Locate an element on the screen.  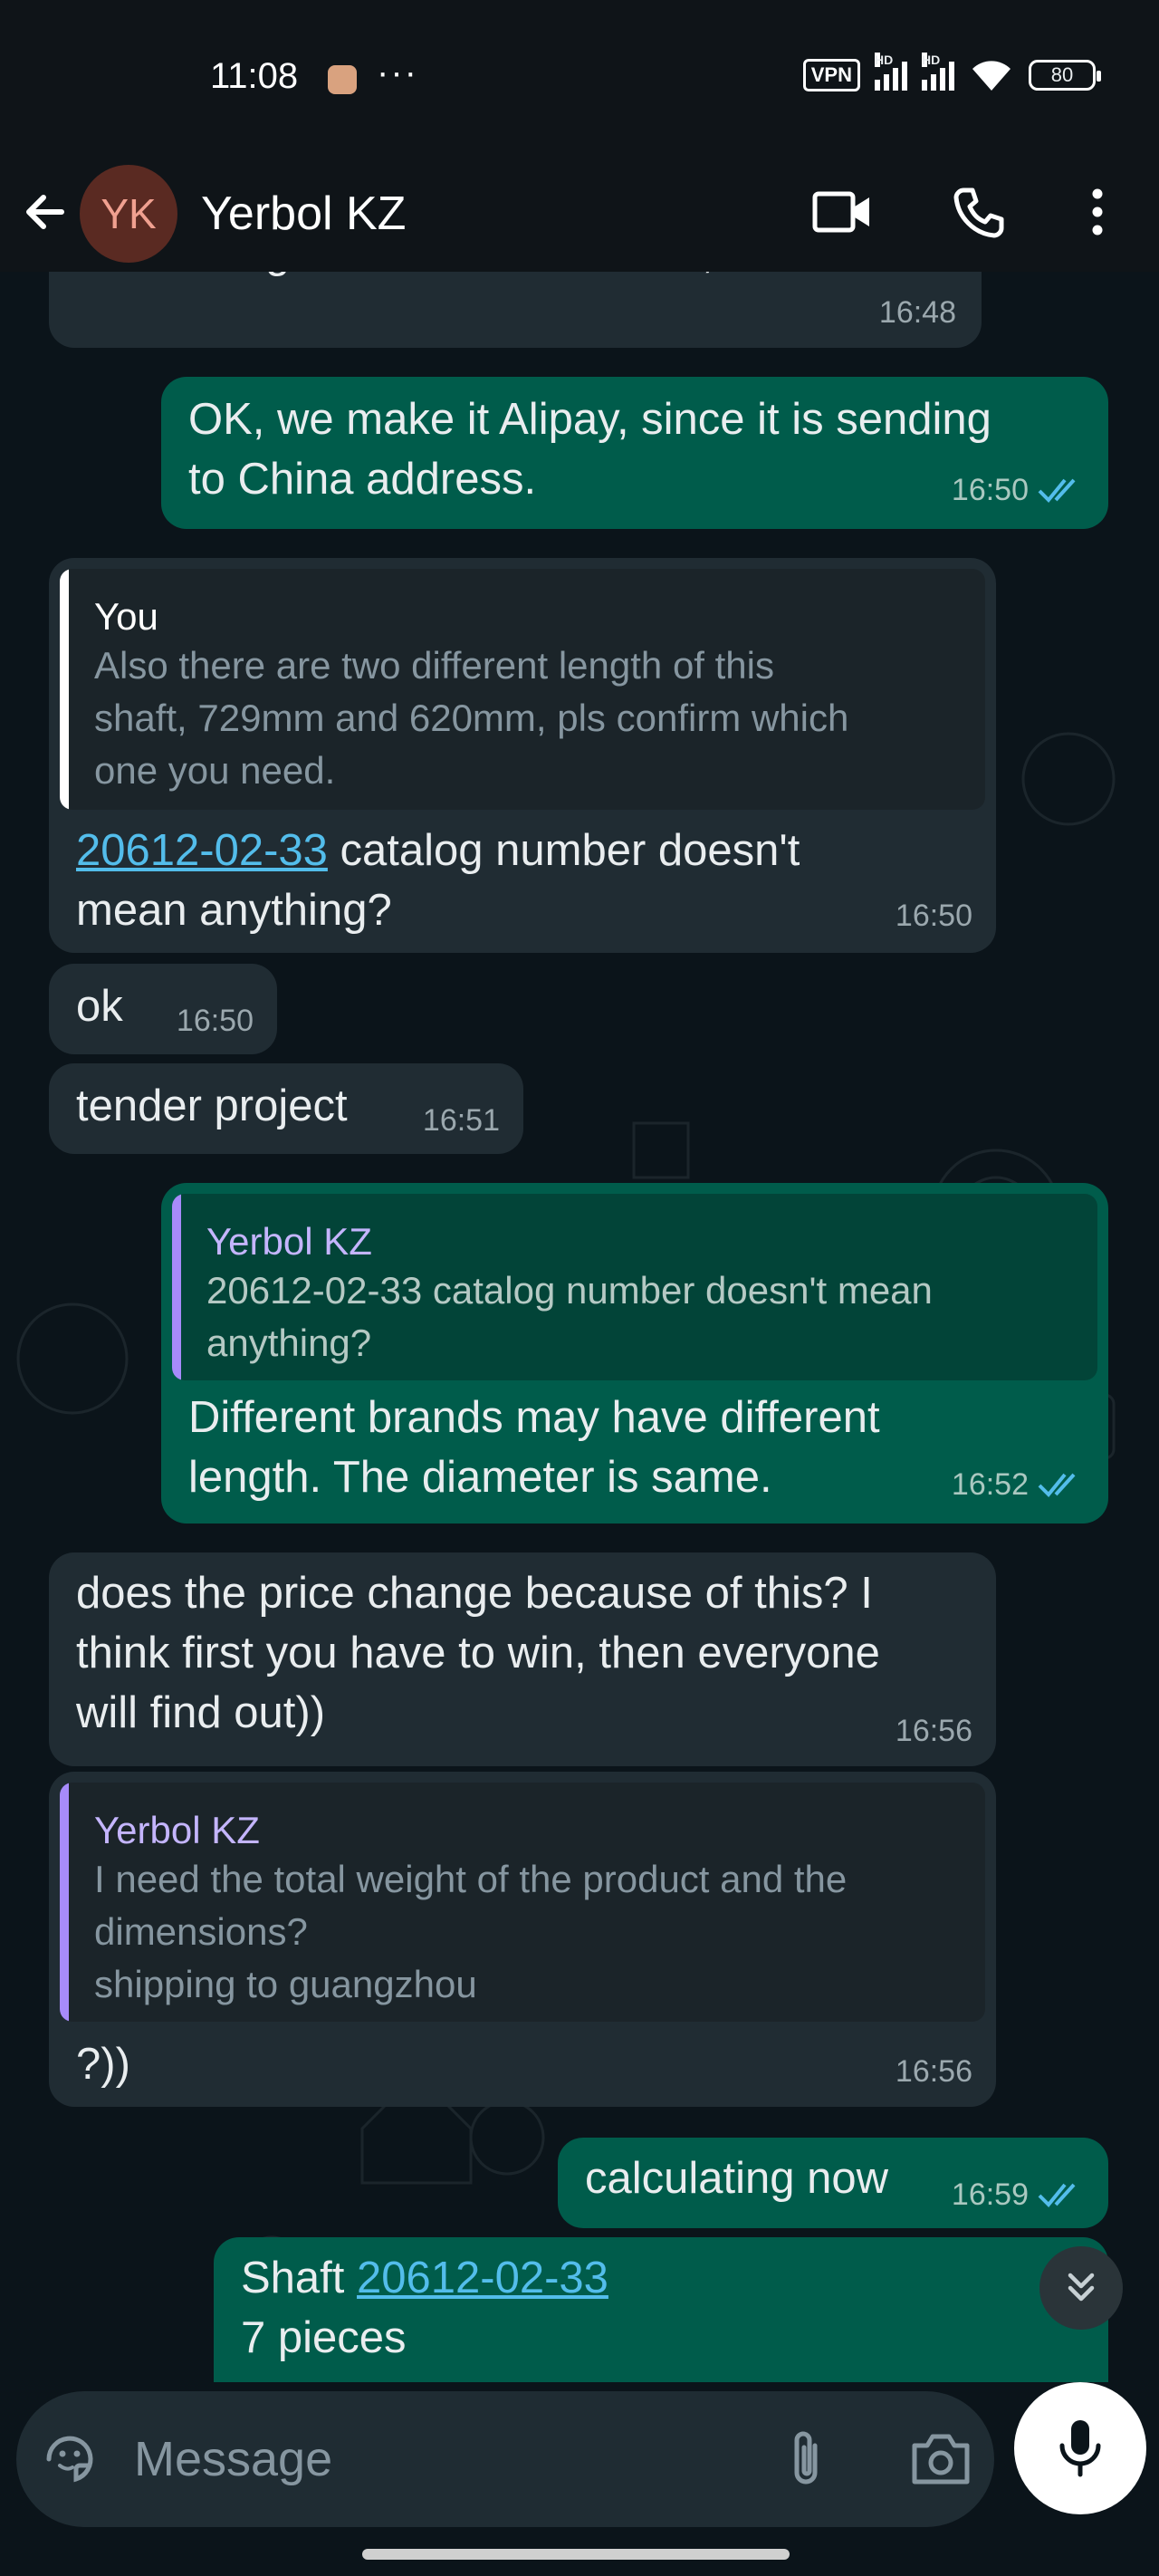
message-input-bar: Message is located at coordinates (579, 2479).